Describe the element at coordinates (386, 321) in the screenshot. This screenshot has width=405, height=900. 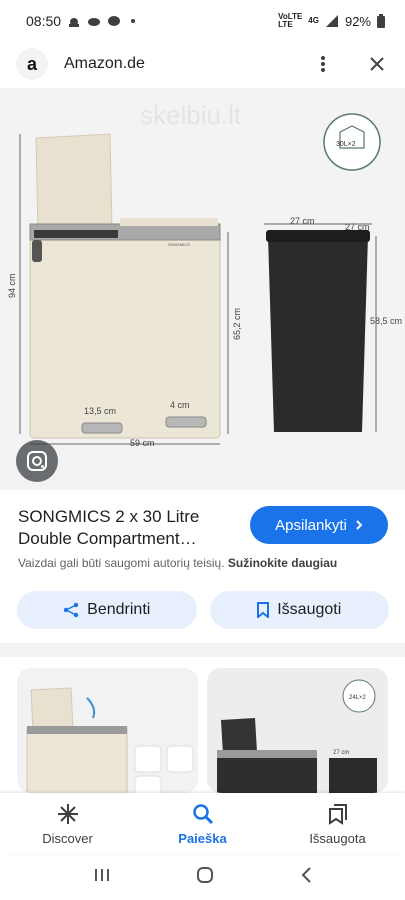
I see `svg-text: 58,5 cm` at that location.